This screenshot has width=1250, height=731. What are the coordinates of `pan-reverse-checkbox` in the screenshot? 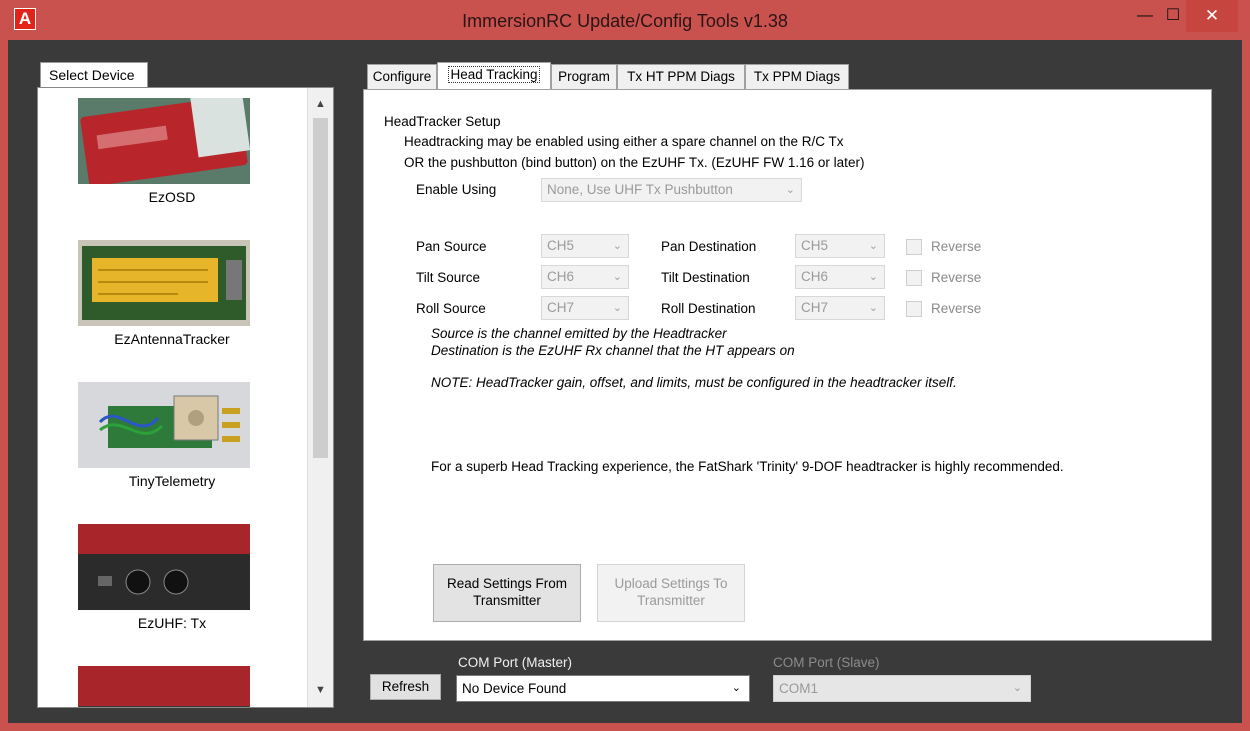 It's located at (914, 247).